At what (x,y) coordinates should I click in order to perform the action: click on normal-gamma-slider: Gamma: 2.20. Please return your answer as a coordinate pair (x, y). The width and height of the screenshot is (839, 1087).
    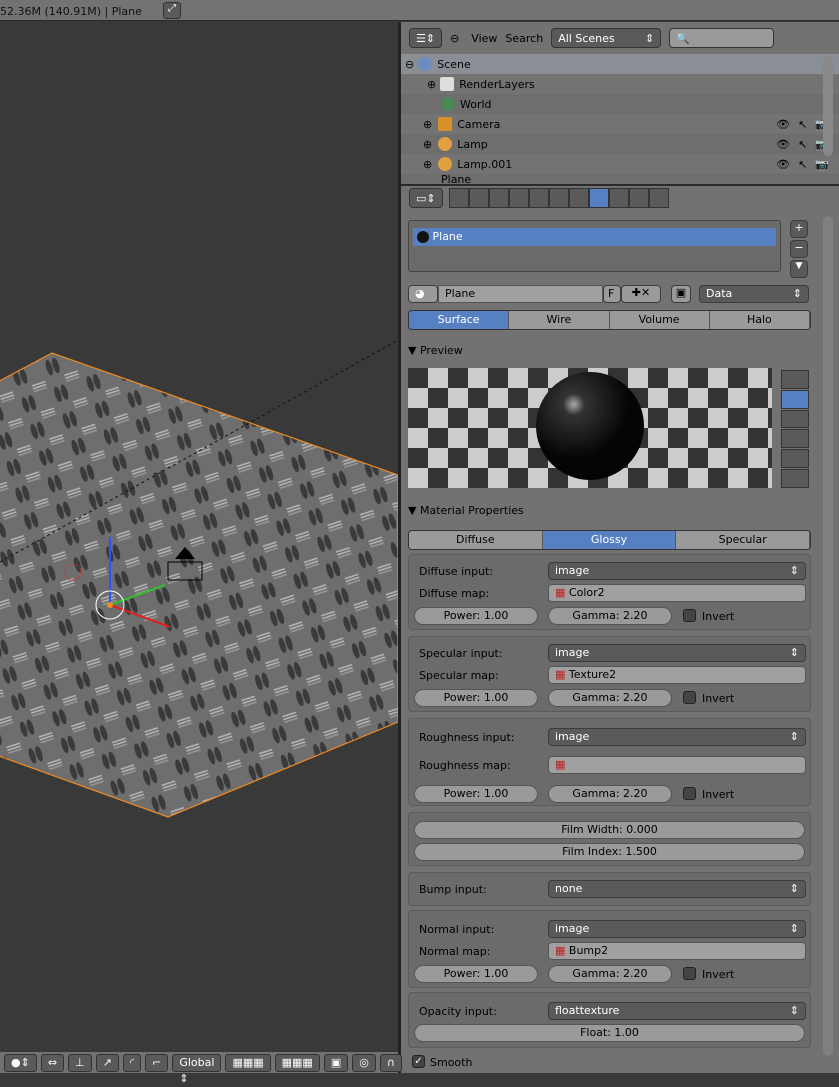
    Looking at the image, I should click on (610, 974).